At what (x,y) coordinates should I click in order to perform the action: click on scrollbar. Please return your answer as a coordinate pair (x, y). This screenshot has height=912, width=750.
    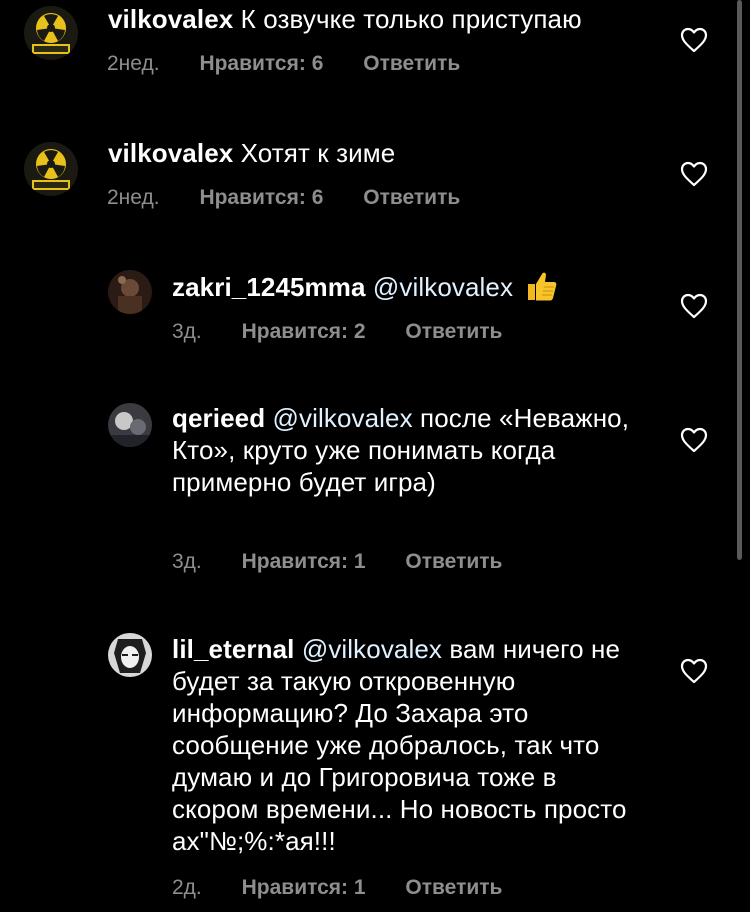
    Looking at the image, I should click on (739, 280).